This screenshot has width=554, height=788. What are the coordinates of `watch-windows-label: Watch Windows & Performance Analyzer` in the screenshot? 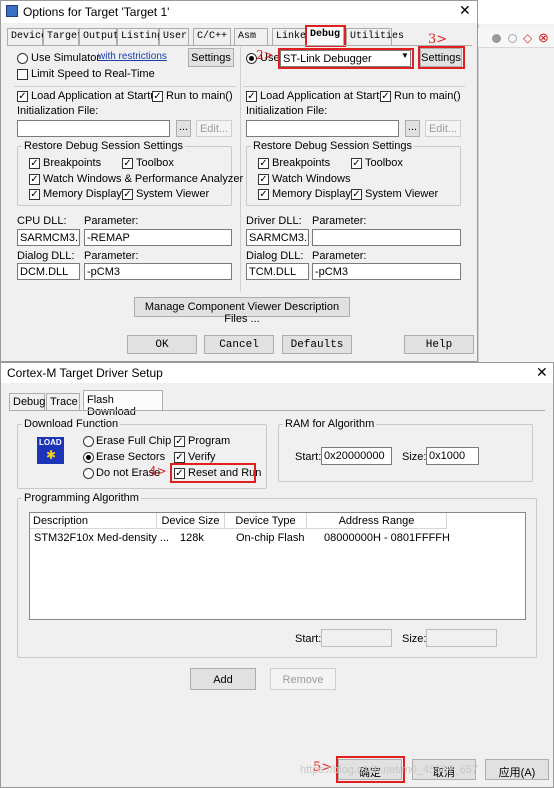 It's located at (143, 179).